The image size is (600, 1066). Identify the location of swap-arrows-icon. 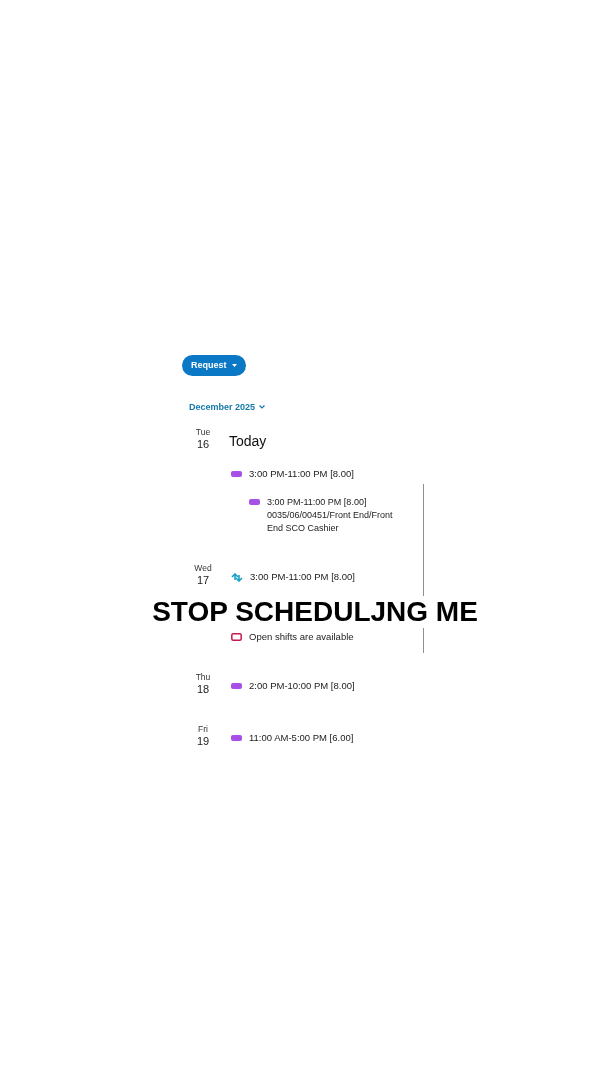
(237, 577).